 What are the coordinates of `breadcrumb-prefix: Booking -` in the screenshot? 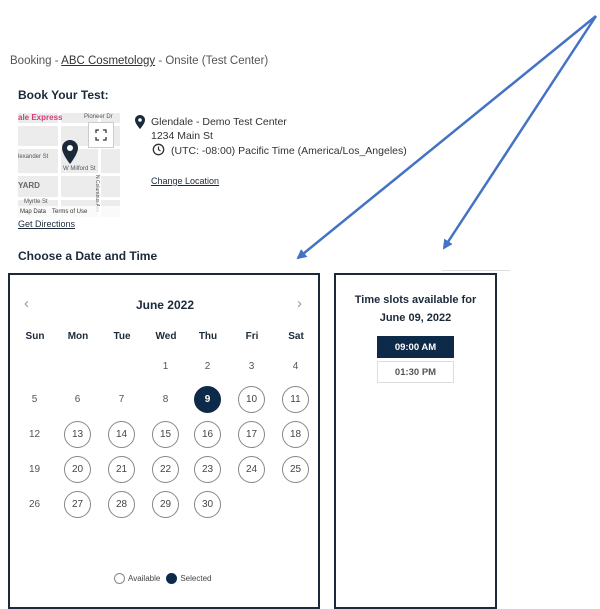 It's located at (36, 61).